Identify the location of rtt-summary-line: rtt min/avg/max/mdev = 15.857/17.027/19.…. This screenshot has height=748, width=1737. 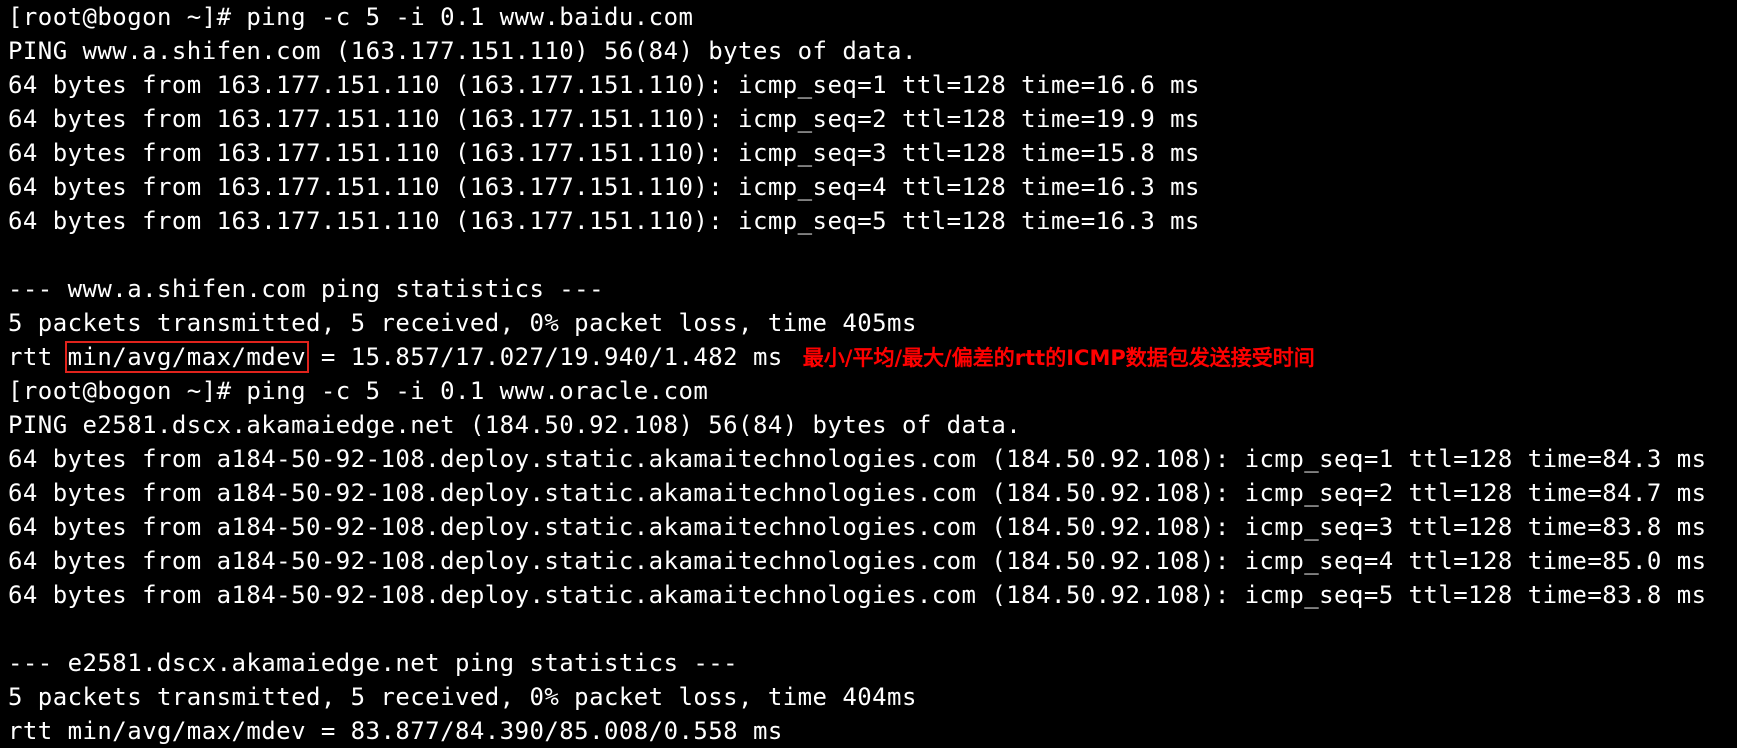
(870, 357).